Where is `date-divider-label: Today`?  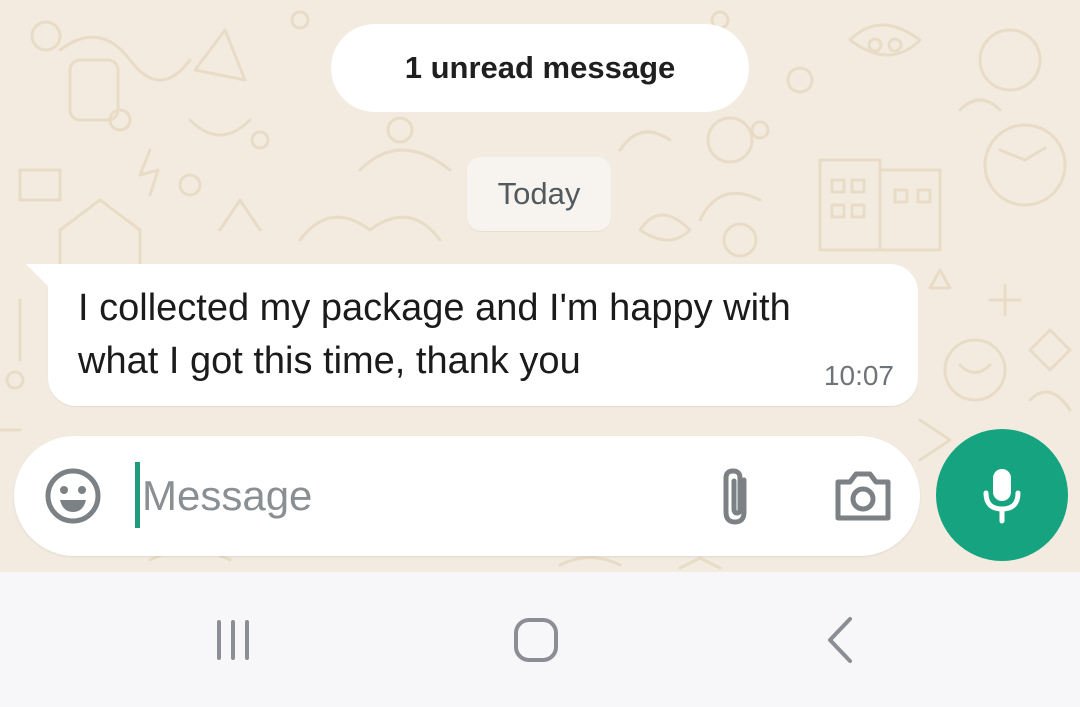 date-divider-label: Today is located at coordinates (539, 193).